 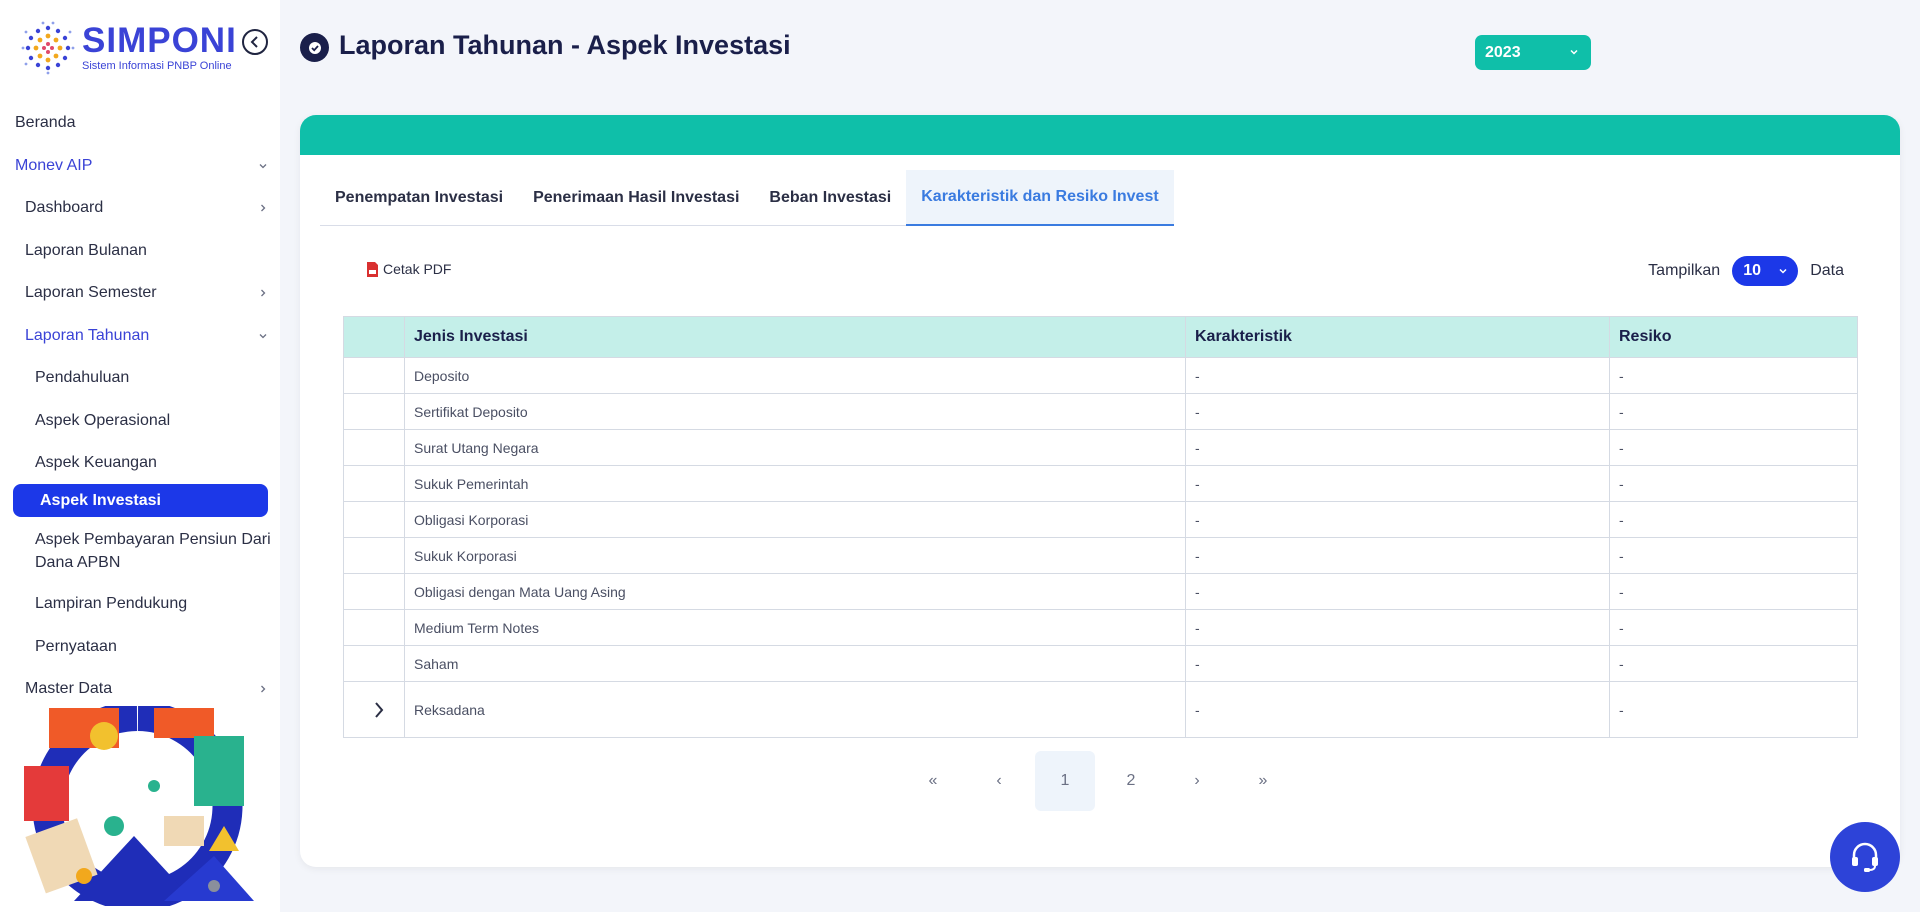 I want to click on print-pdf-label: Cetak PDF, so click(x=417, y=269).